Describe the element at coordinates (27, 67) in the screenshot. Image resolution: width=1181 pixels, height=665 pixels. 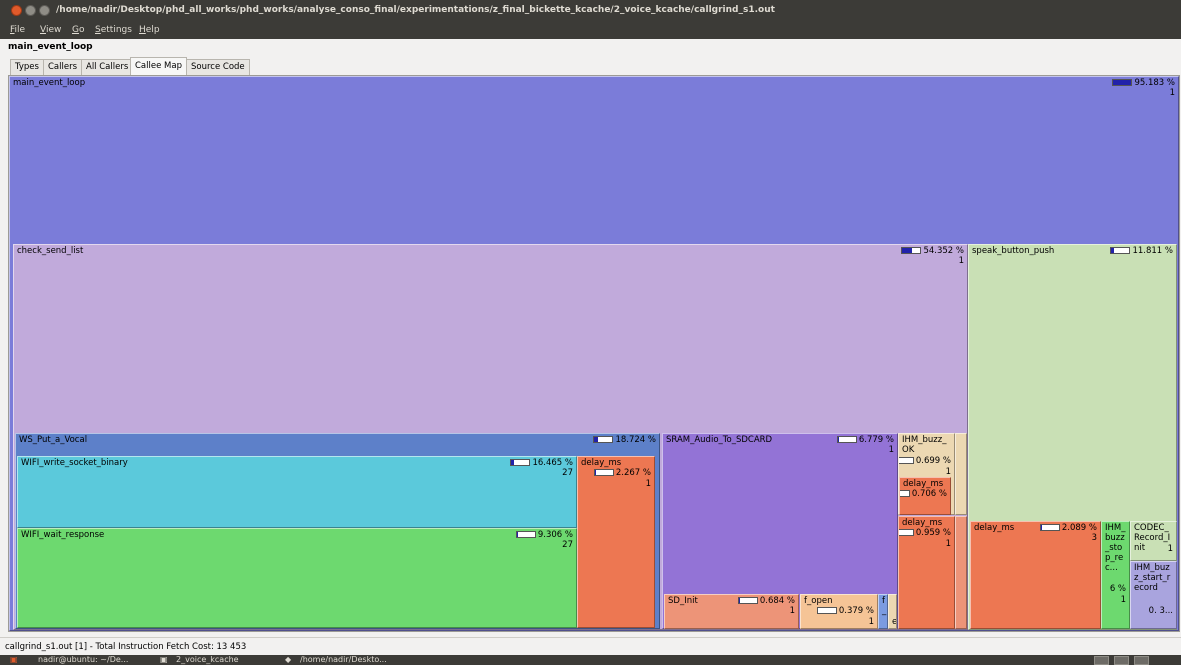
I see `tab-types: Types` at that location.